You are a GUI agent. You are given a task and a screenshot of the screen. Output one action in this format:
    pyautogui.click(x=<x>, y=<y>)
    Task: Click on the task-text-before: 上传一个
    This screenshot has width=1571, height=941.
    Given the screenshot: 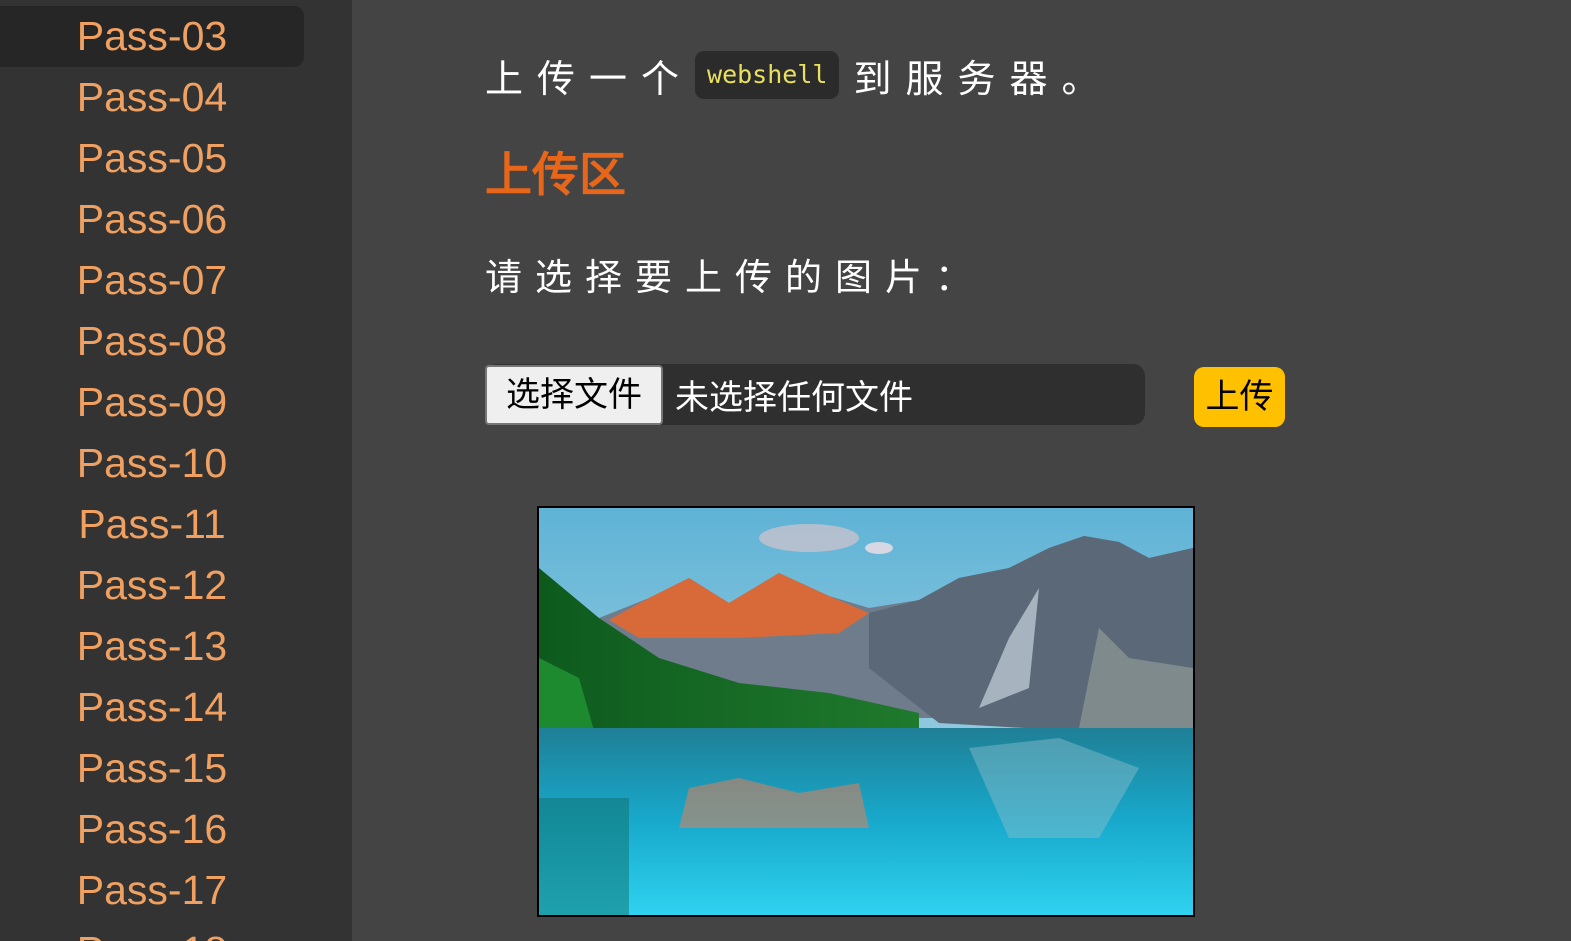 What is the action you would take?
    pyautogui.click(x=589, y=78)
    